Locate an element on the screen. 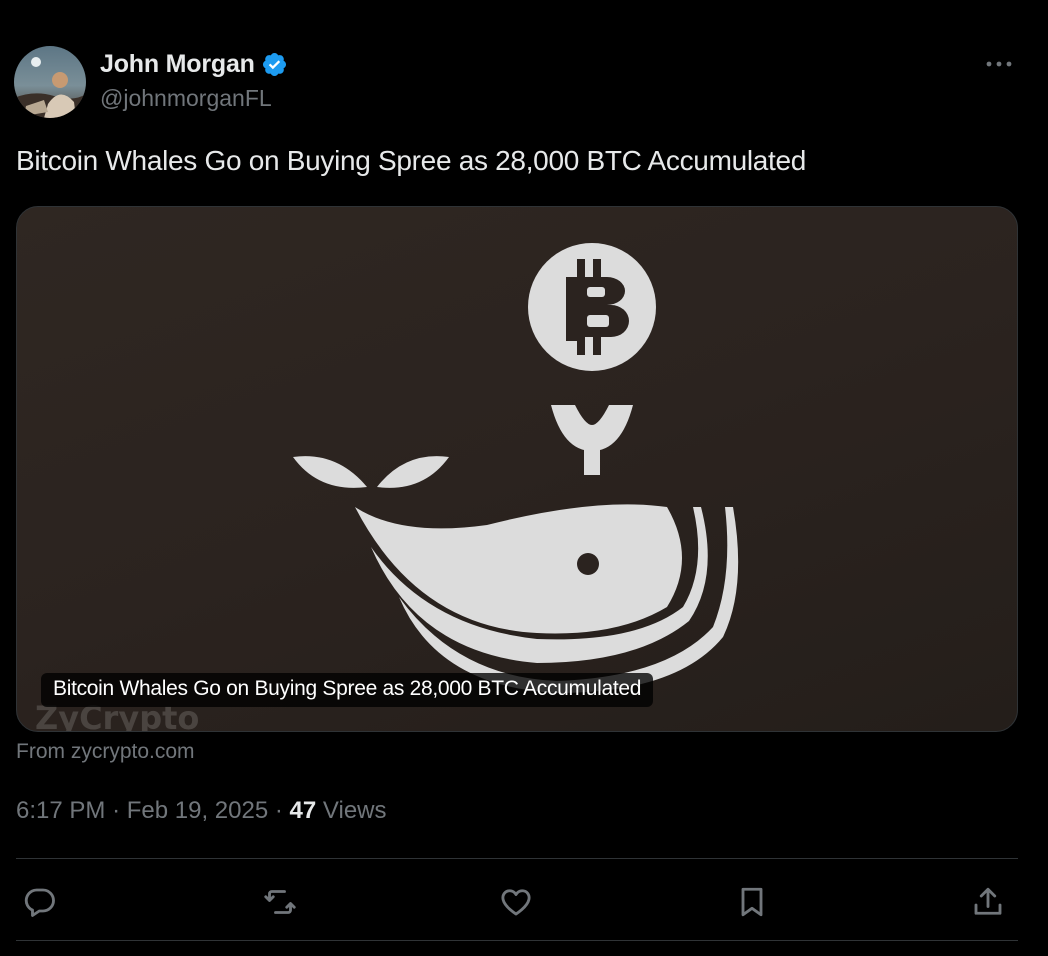  reply-icon is located at coordinates (39, 902).